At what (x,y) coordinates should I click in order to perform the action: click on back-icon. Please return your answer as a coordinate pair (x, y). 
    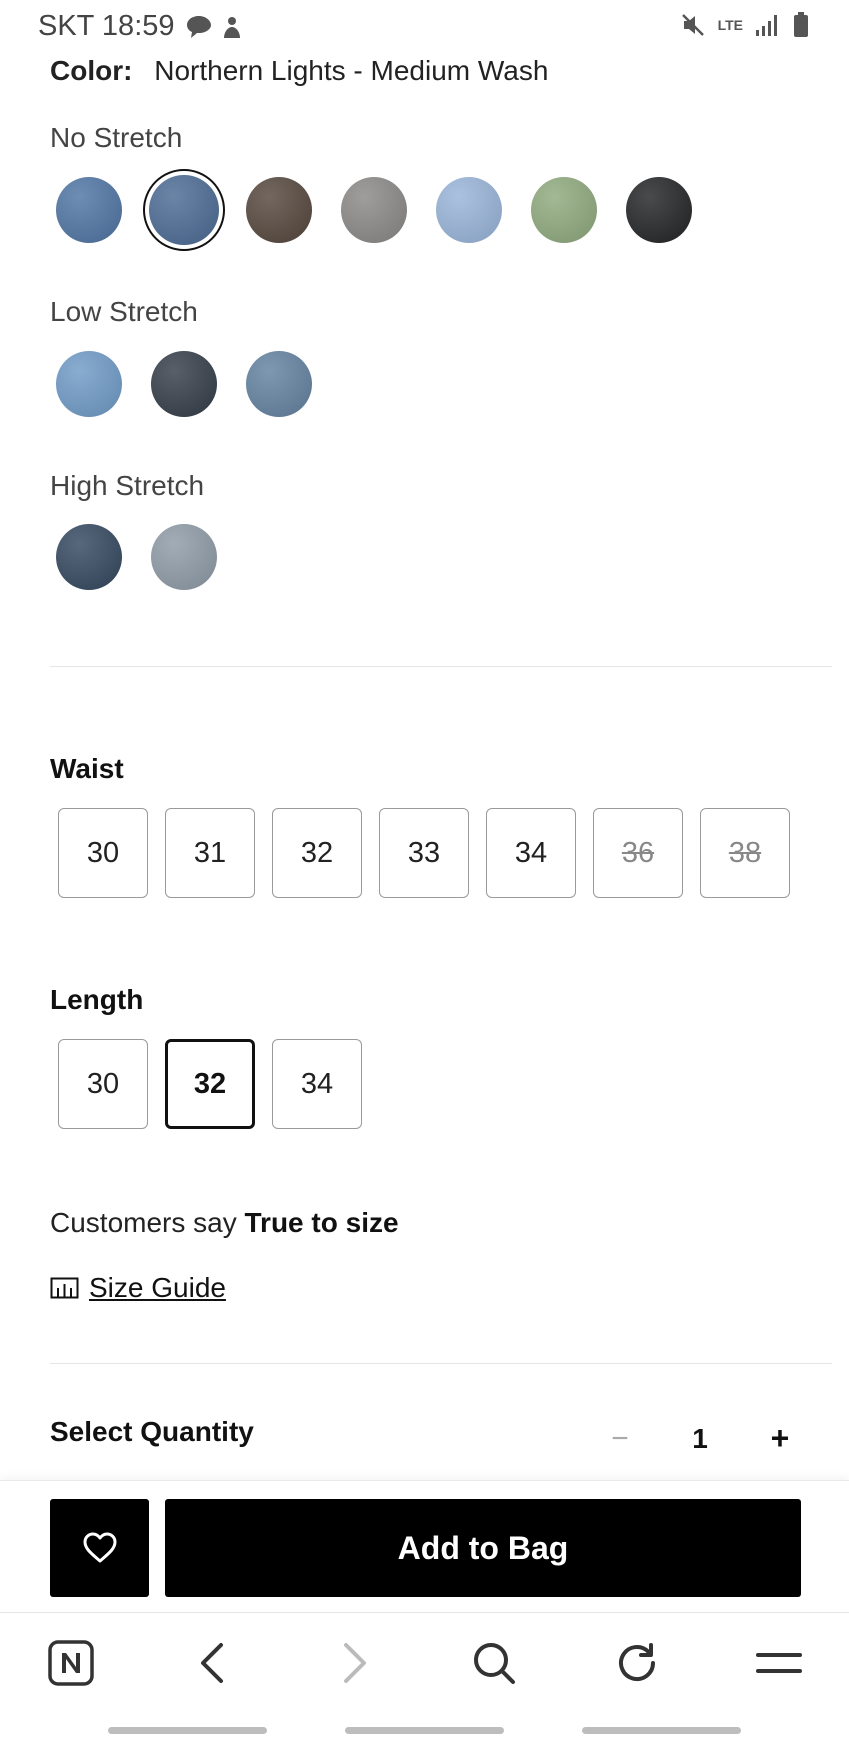
    Looking at the image, I should click on (212, 1663).